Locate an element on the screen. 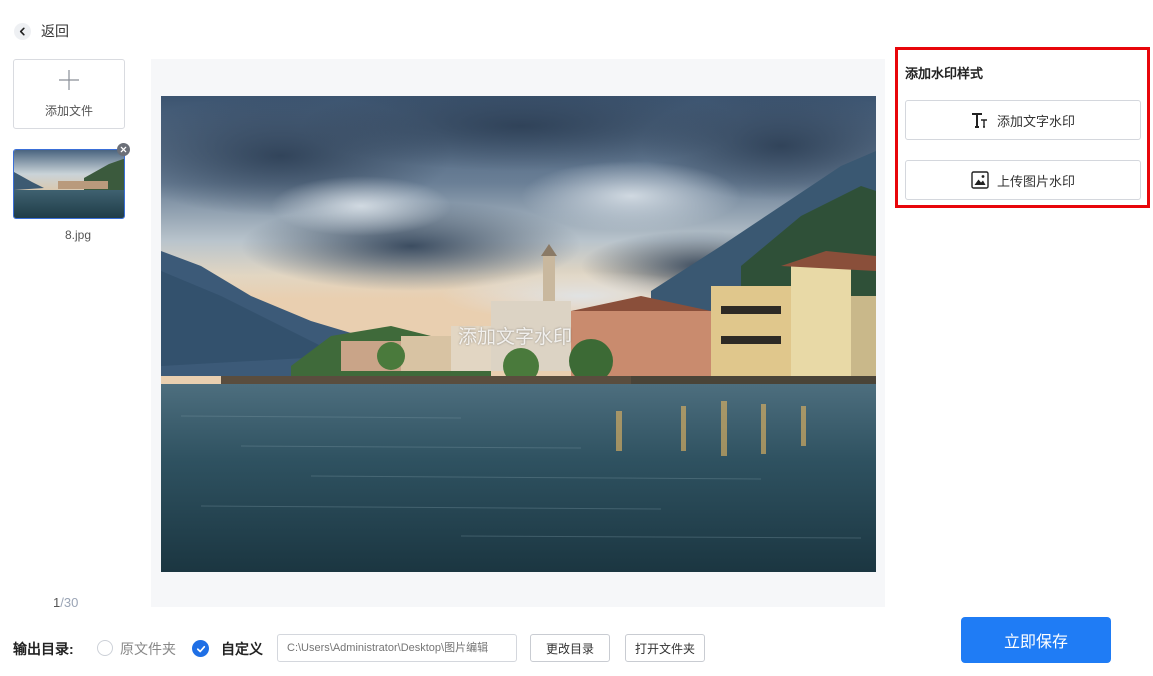 This screenshot has height=676, width=1153. save-now-button: 立即保存 is located at coordinates (1036, 640).